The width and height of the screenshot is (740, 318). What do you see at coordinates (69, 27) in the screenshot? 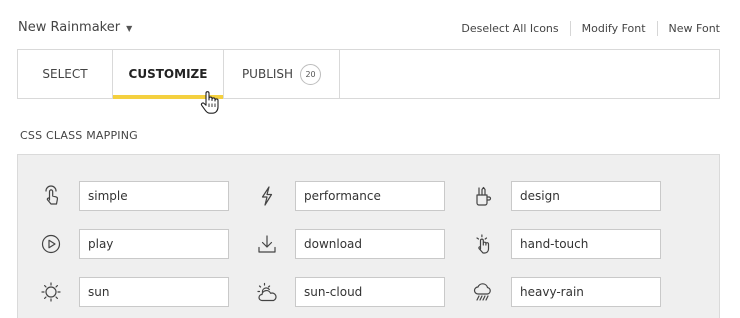
I see `font-name: New Rainmaker` at bounding box center [69, 27].